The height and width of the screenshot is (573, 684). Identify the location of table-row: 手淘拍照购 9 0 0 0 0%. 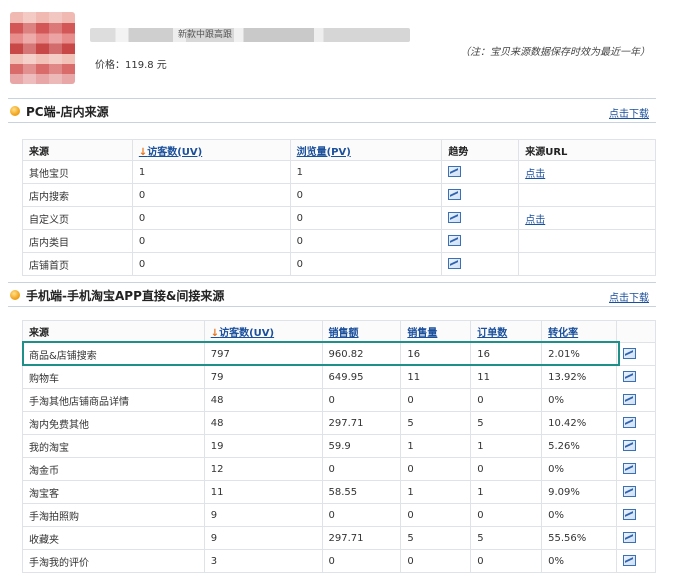
(339, 515).